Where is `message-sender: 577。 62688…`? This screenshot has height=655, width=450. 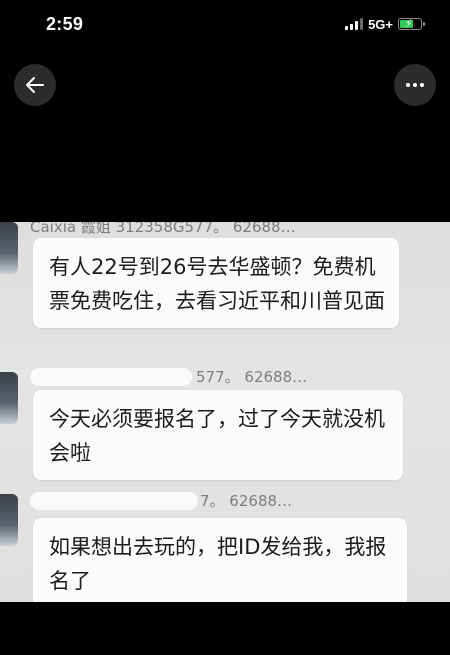 message-sender: 577。 62688… is located at coordinates (252, 377).